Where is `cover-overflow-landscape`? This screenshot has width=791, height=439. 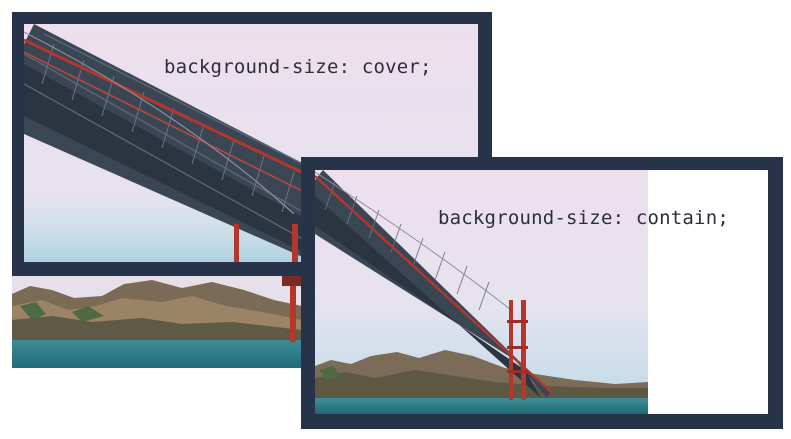 cover-overflow-landscape is located at coordinates (157, 322).